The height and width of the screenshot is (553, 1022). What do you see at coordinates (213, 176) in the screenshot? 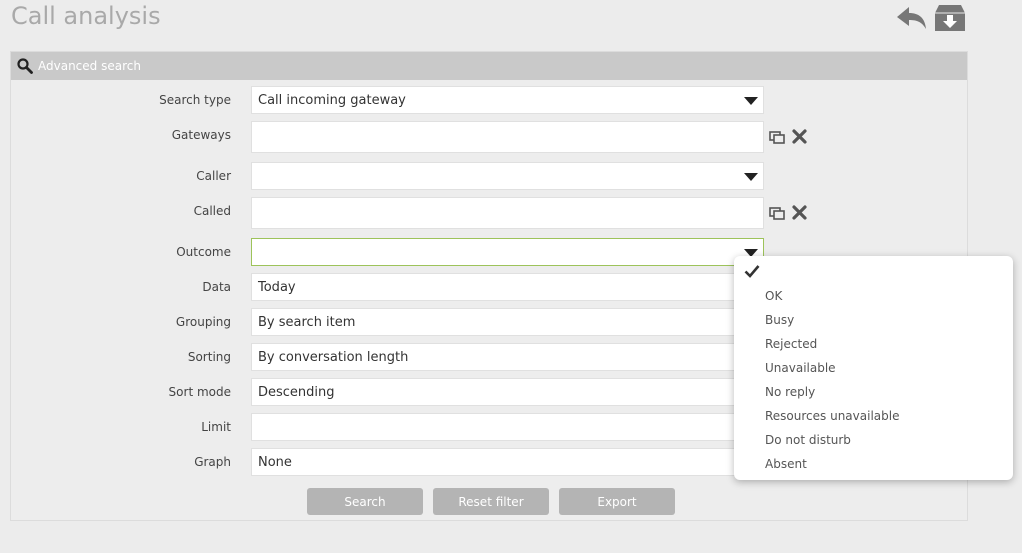
I see `caller-label: Caller` at bounding box center [213, 176].